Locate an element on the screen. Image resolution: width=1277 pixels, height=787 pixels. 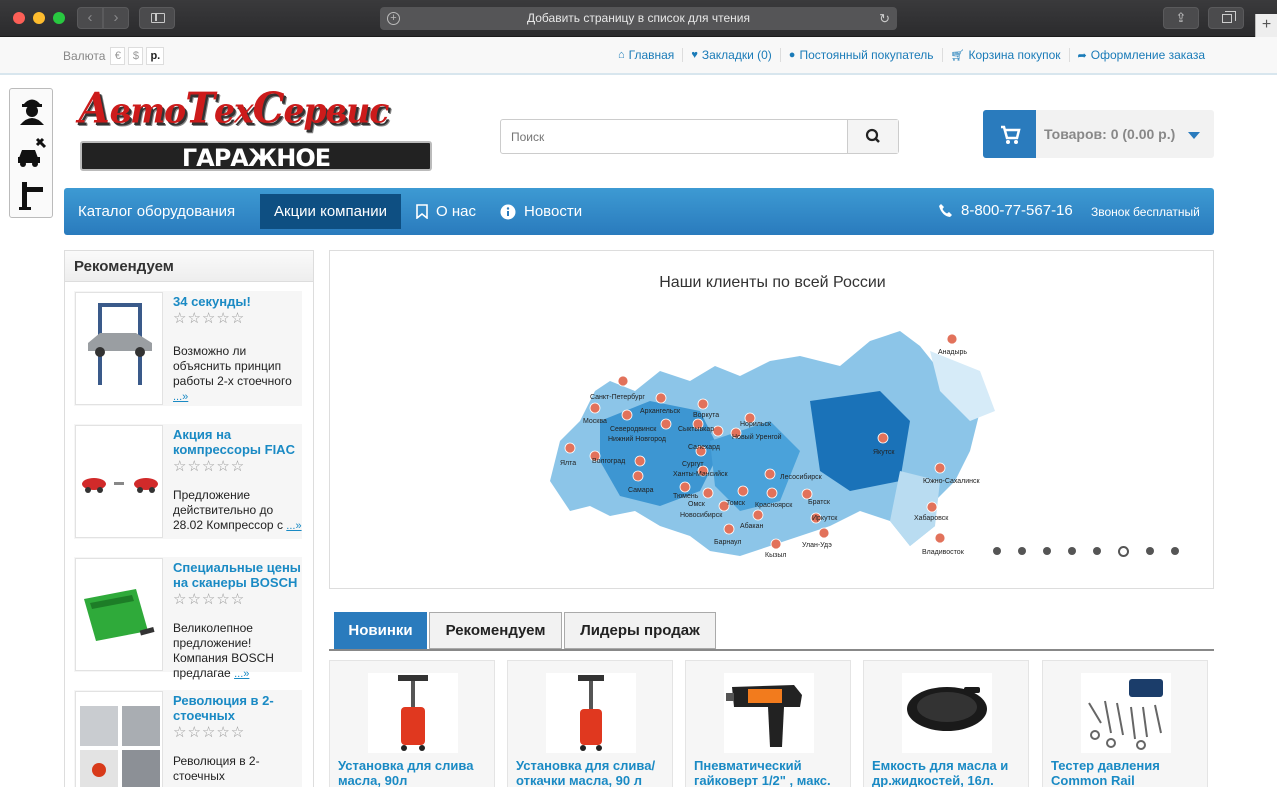
home-link: ⌂ Главная is located at coordinates (646, 55).